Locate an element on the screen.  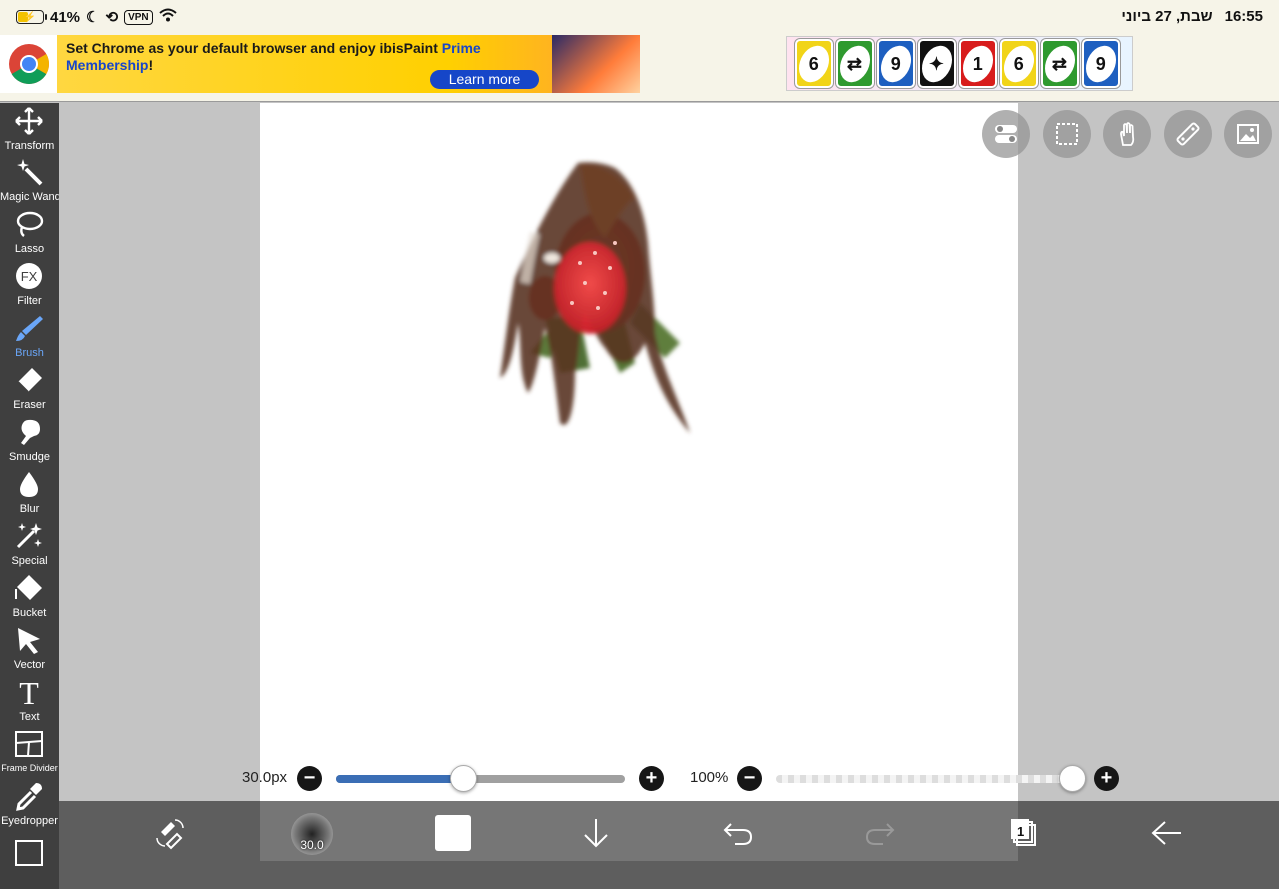
image-icon is located at coordinates (1248, 134).